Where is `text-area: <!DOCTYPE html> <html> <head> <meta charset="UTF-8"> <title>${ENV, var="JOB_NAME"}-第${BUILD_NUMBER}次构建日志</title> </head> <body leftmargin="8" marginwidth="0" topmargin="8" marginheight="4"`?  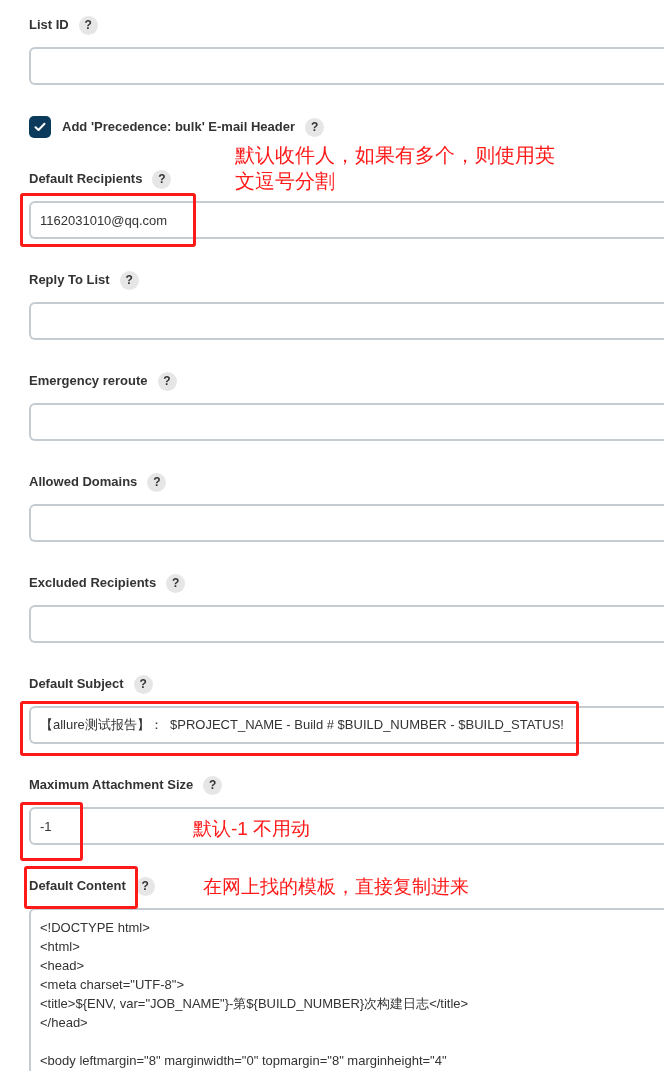
text-area: <!DOCTYPE html> <html> <head> <meta charset="UTF-8"> <title>${ENV, var="JOB_NAME"}-第${BUILD_NUMBER}次构建日志</title> </head> <body leftmargin="8" marginwidth="0" topmargin="8" marginheight="4" is located at coordinates (346, 989).